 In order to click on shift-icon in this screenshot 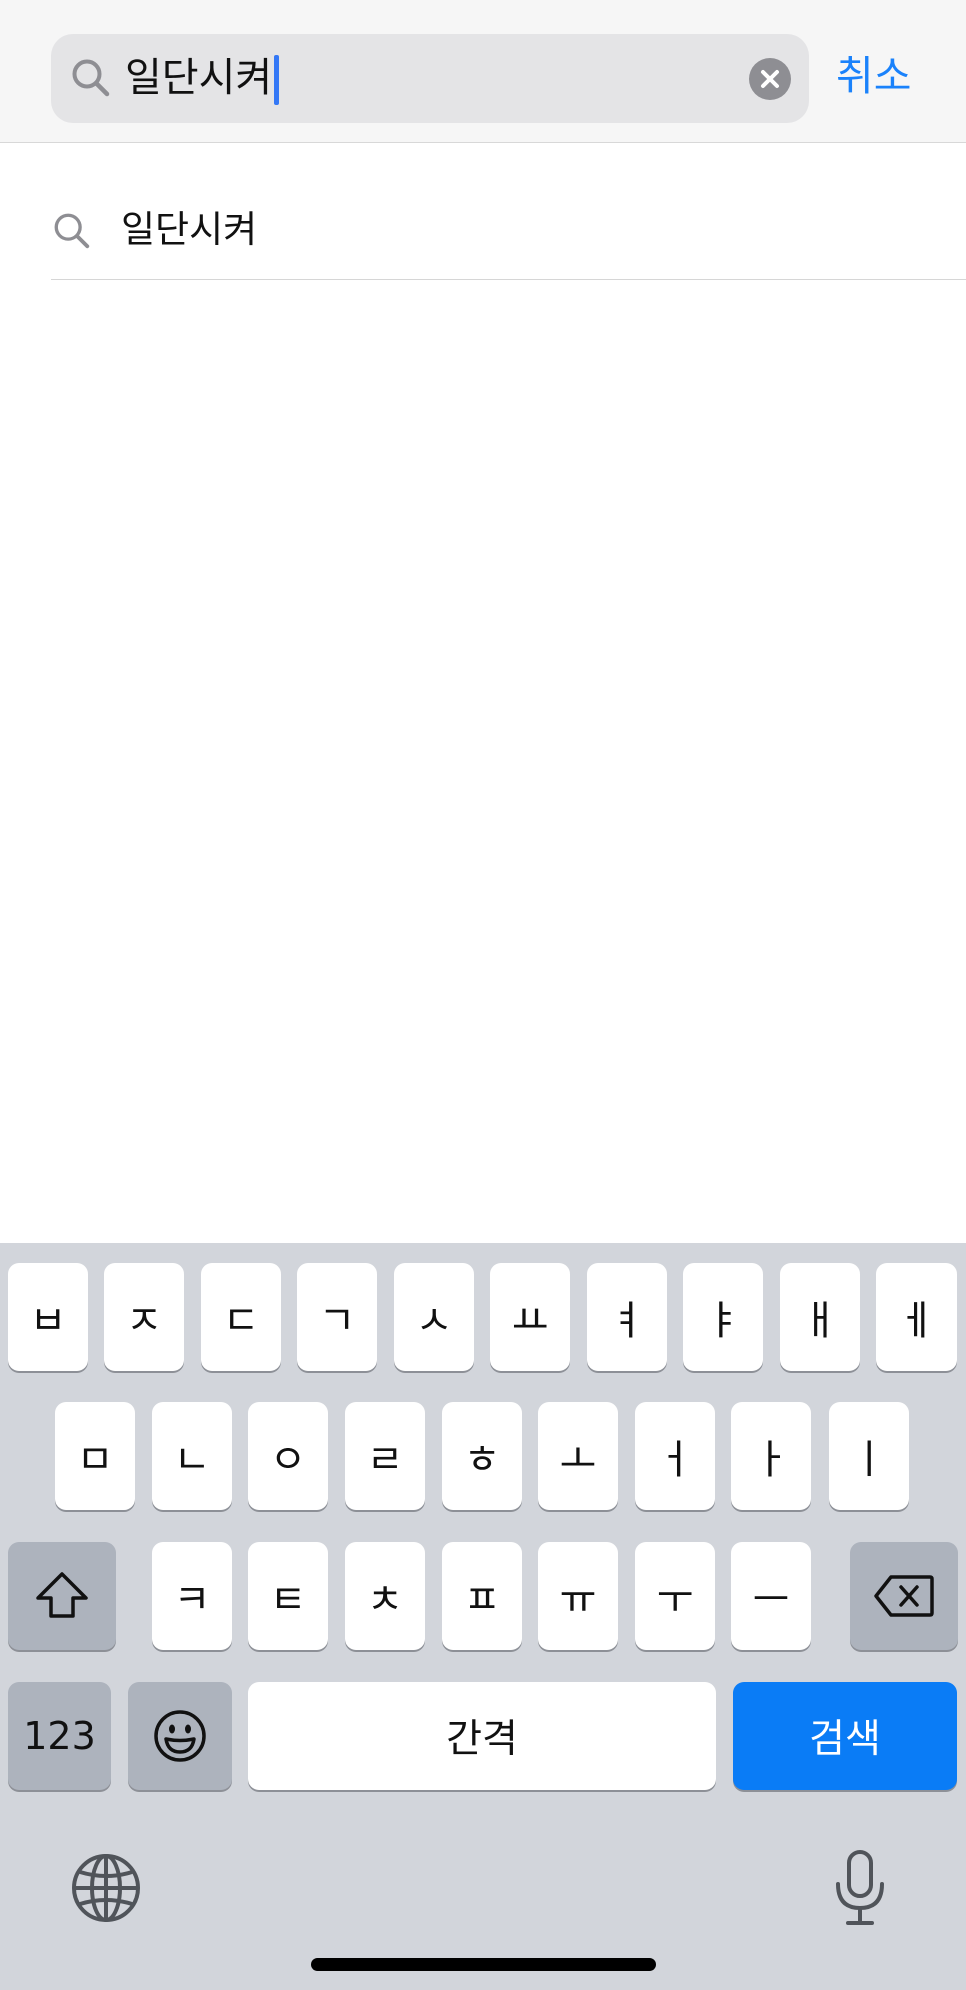, I will do `click(62, 1595)`.